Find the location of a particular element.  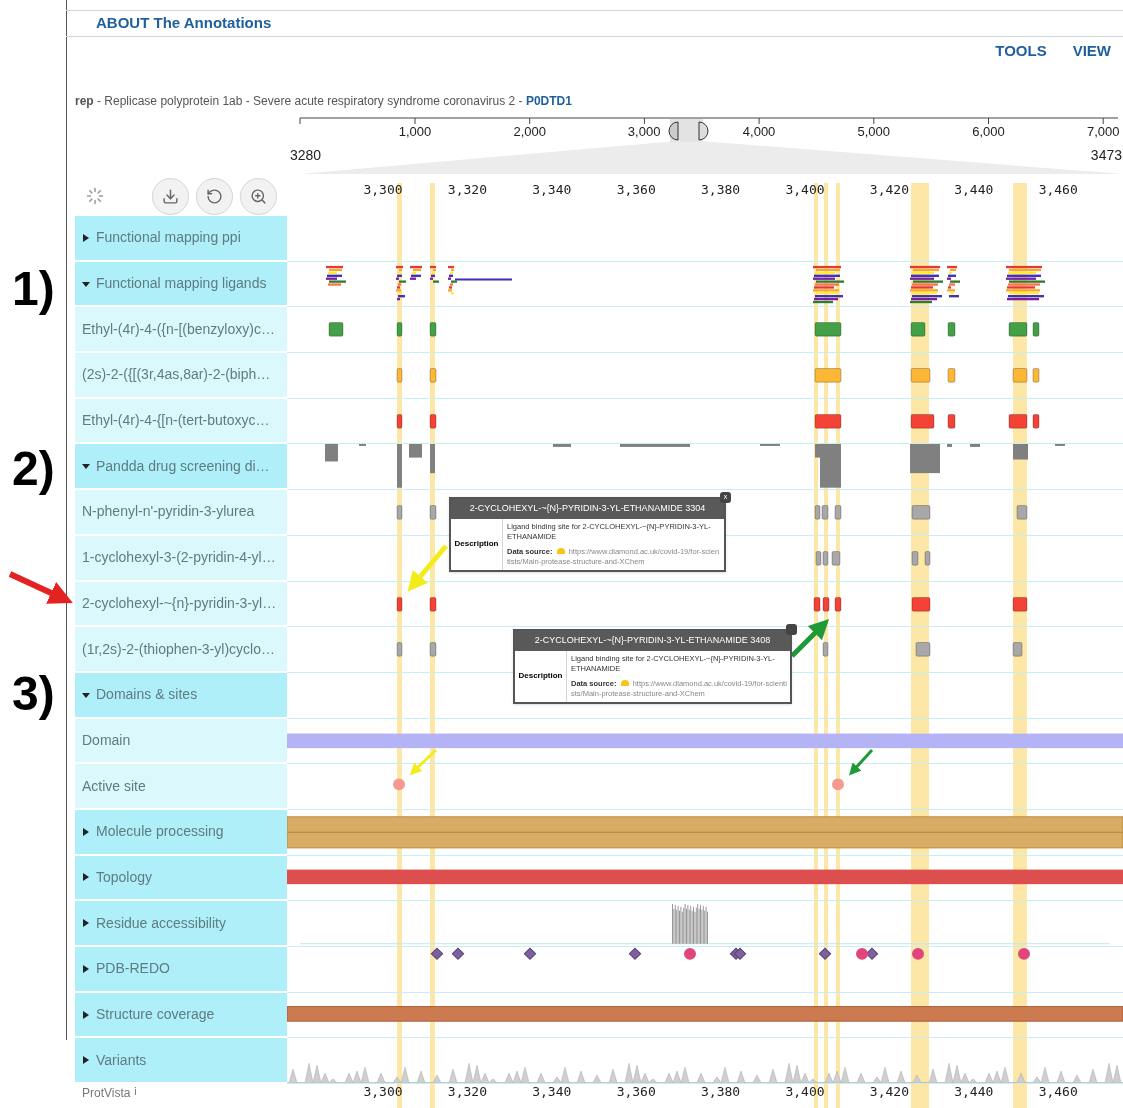

download-button is located at coordinates (170, 196).